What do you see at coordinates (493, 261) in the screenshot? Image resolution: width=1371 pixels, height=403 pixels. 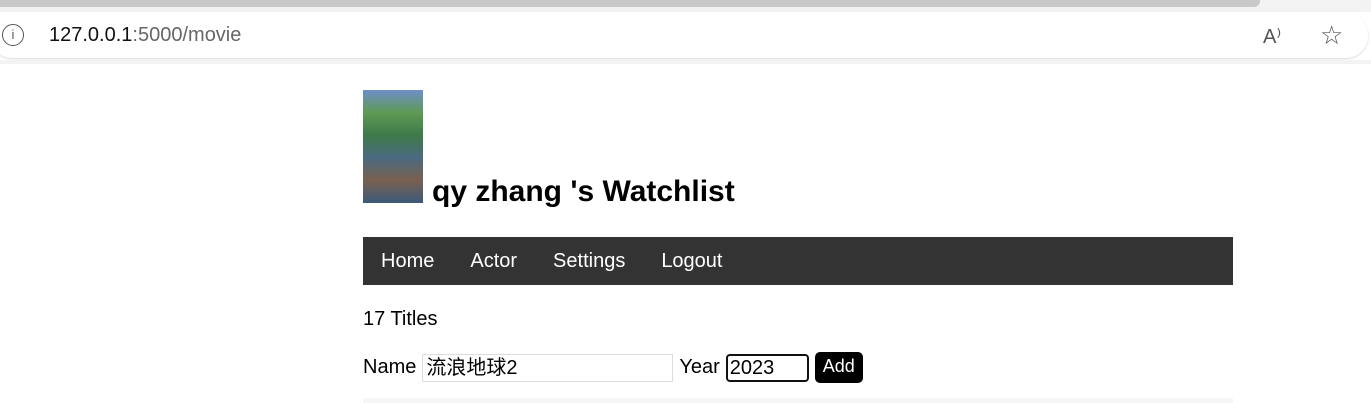 I see `nav-actor: Actor` at bounding box center [493, 261].